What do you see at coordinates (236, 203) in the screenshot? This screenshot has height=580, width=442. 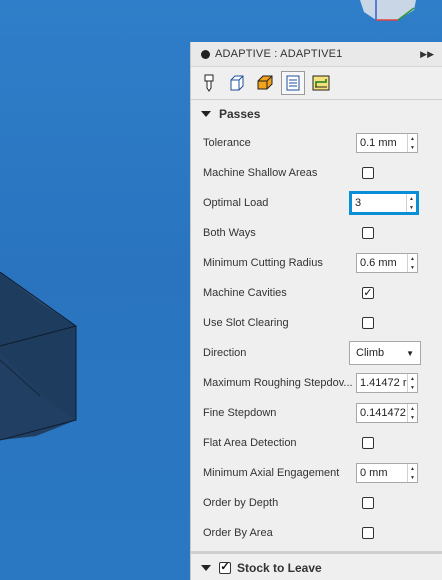 I see `parameter-label: Optimal Load` at bounding box center [236, 203].